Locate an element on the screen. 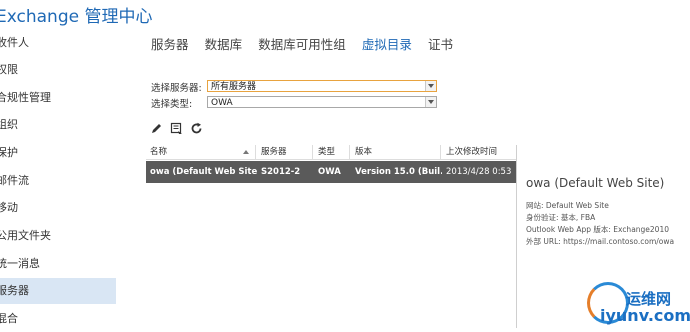 This screenshot has width=690, height=332. nav-item-servers: 服务器 is located at coordinates (58, 291).